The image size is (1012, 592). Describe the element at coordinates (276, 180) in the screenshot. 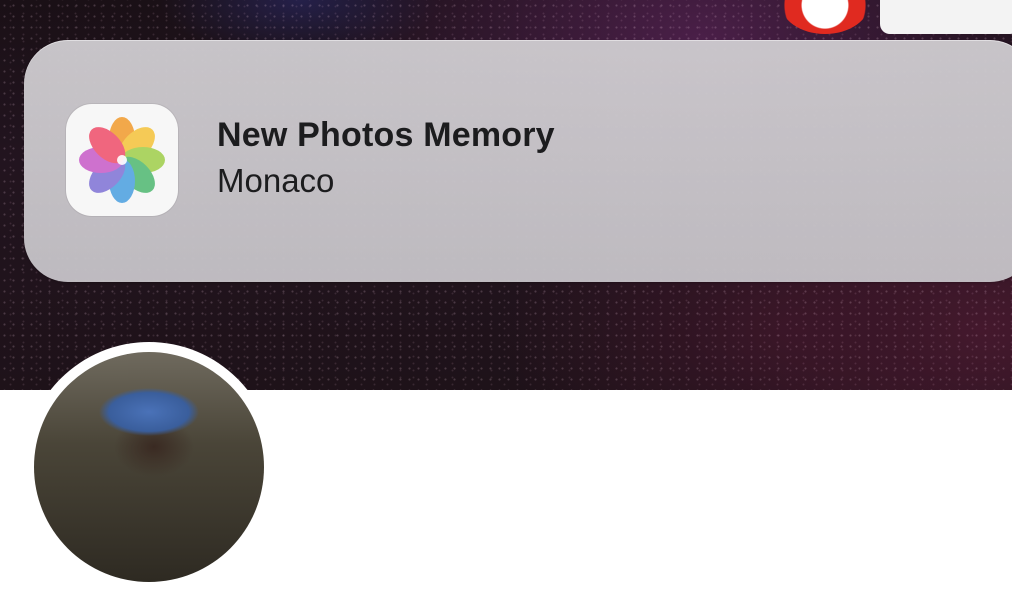

I see `notification-body: Monaco` at that location.